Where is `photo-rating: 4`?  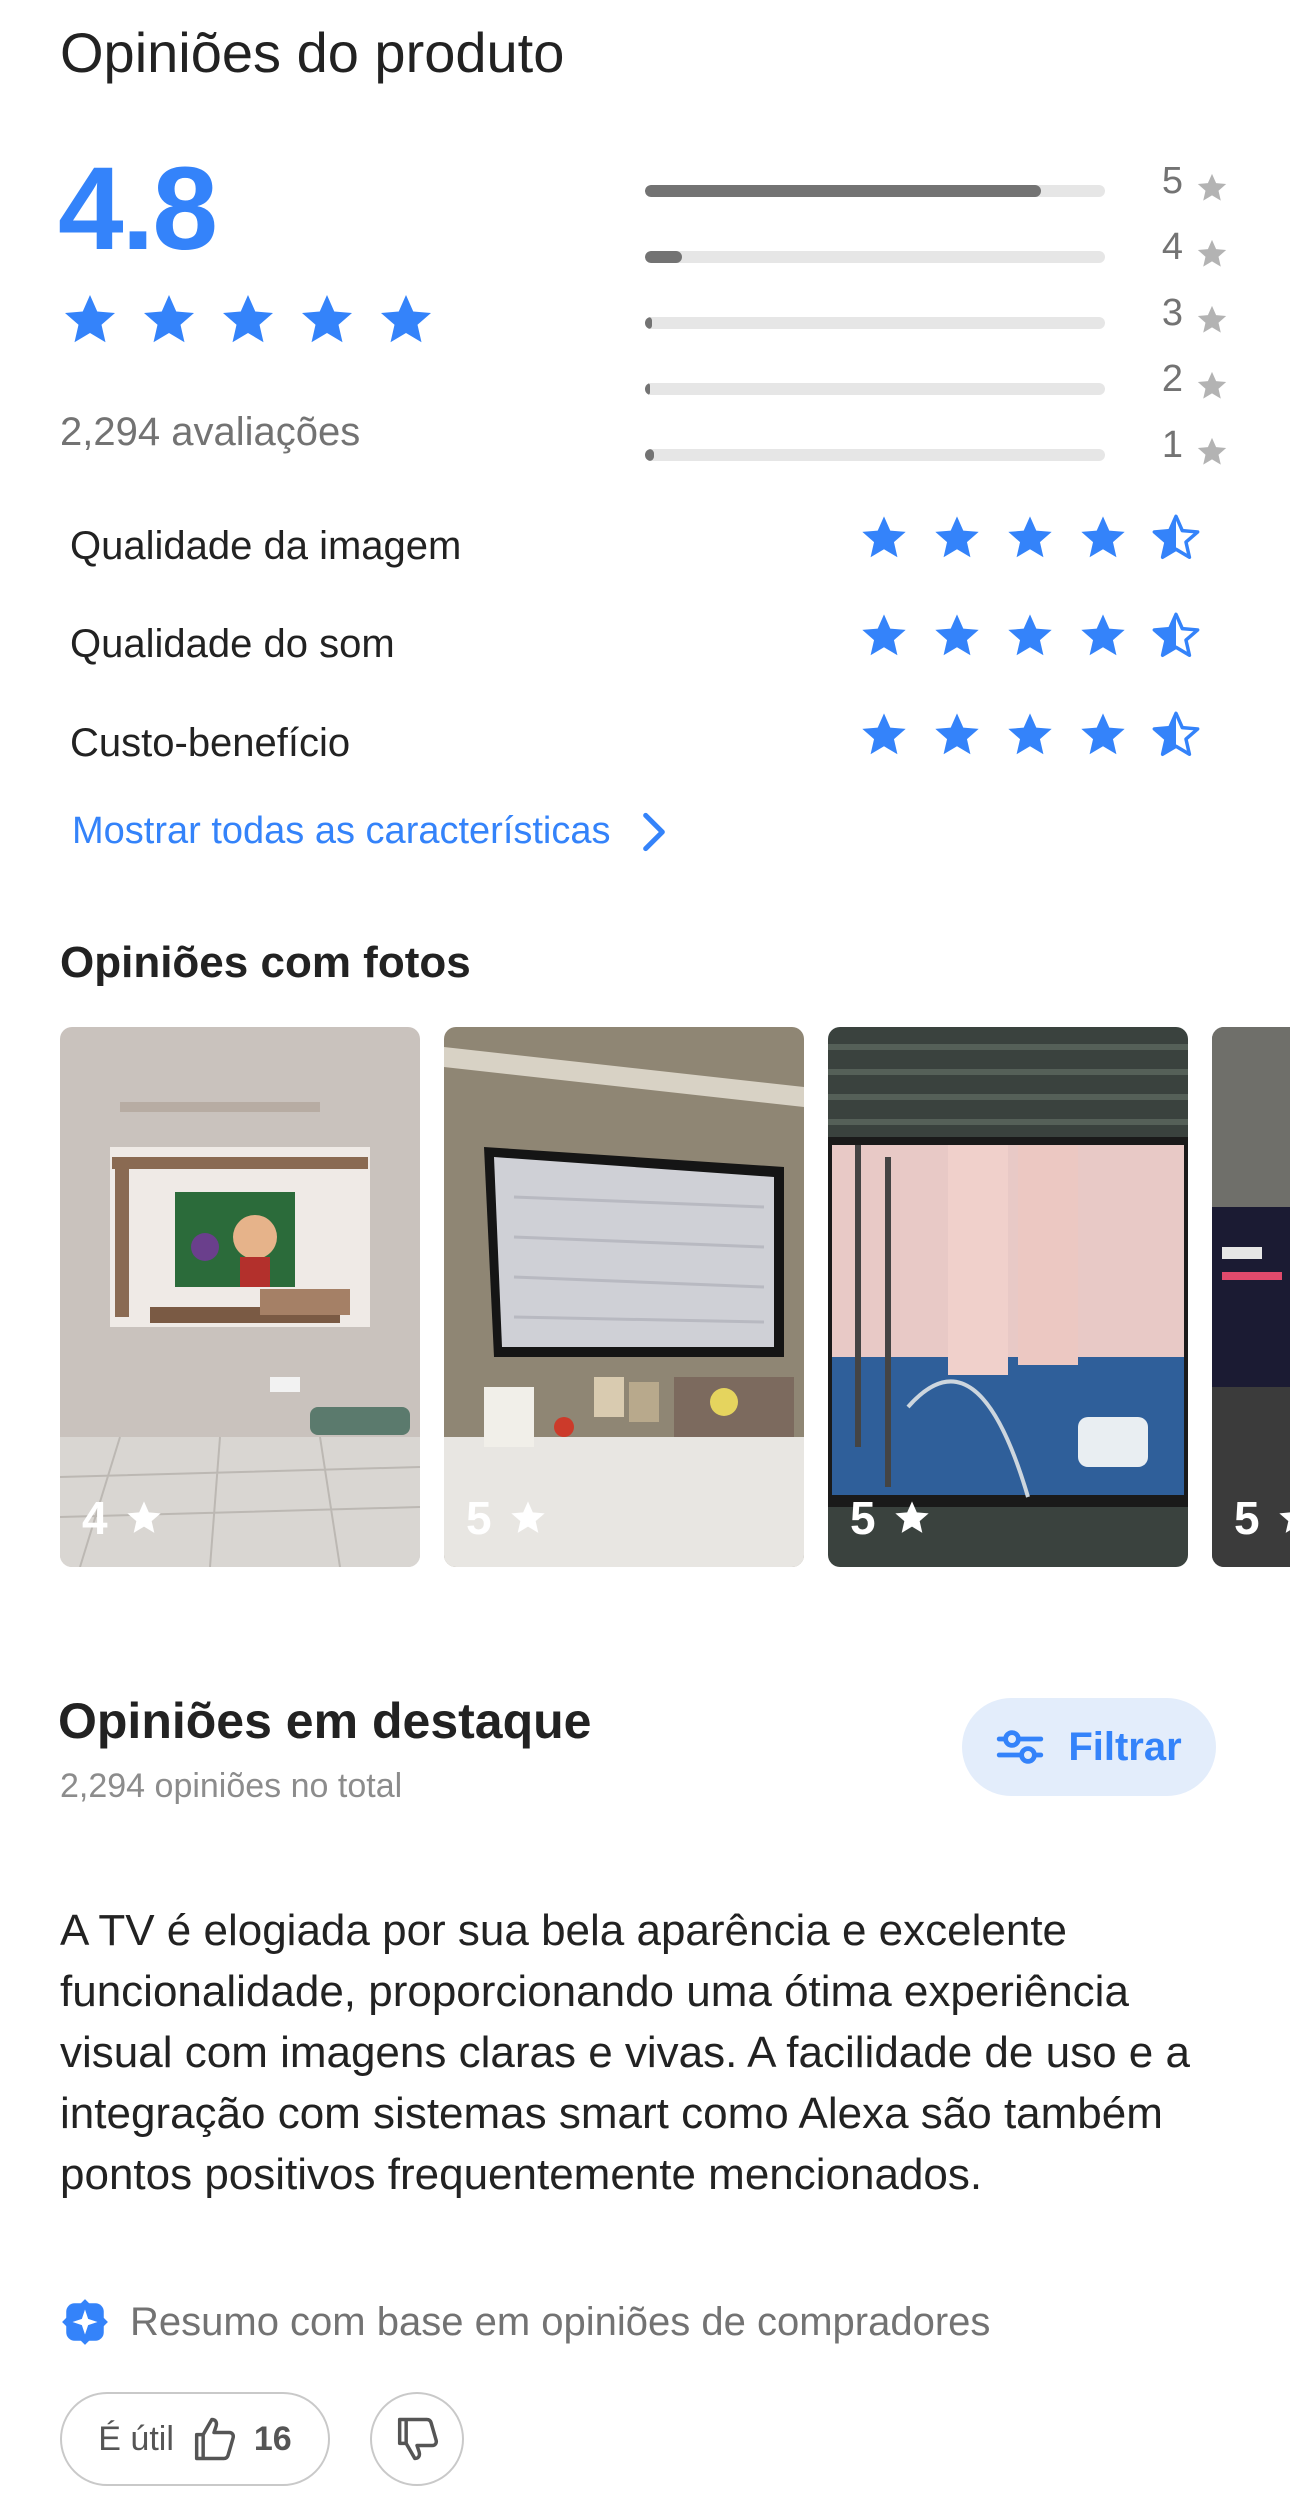
photo-rating: 4 is located at coordinates (123, 1518).